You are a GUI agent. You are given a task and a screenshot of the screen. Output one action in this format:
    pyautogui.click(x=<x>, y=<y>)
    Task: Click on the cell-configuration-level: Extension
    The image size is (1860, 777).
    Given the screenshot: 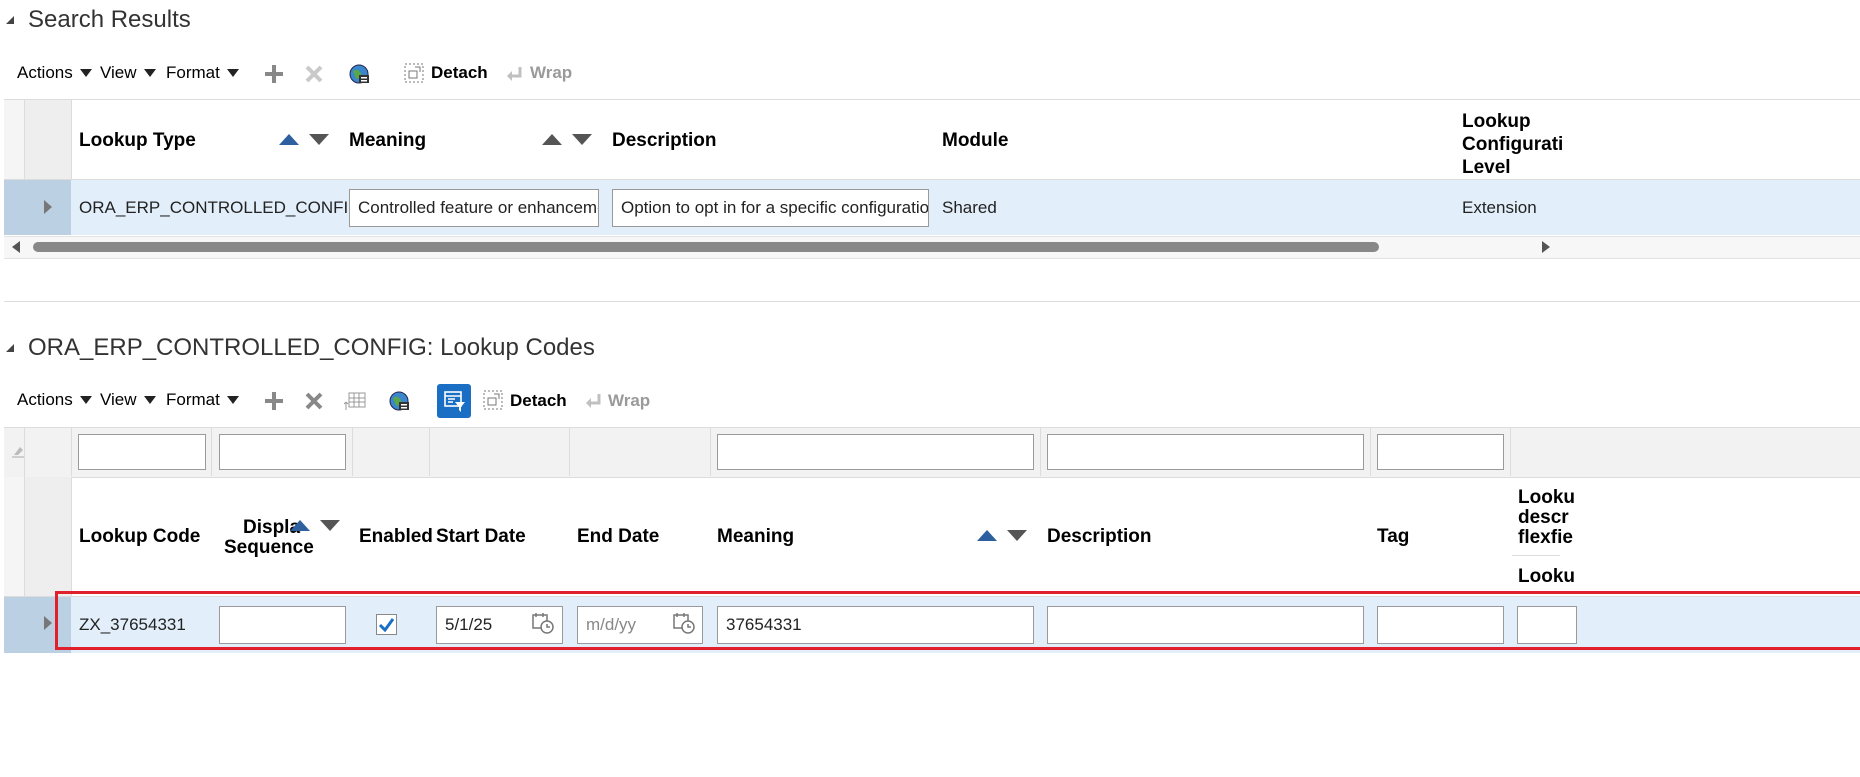 What is the action you would take?
    pyautogui.click(x=1499, y=207)
    